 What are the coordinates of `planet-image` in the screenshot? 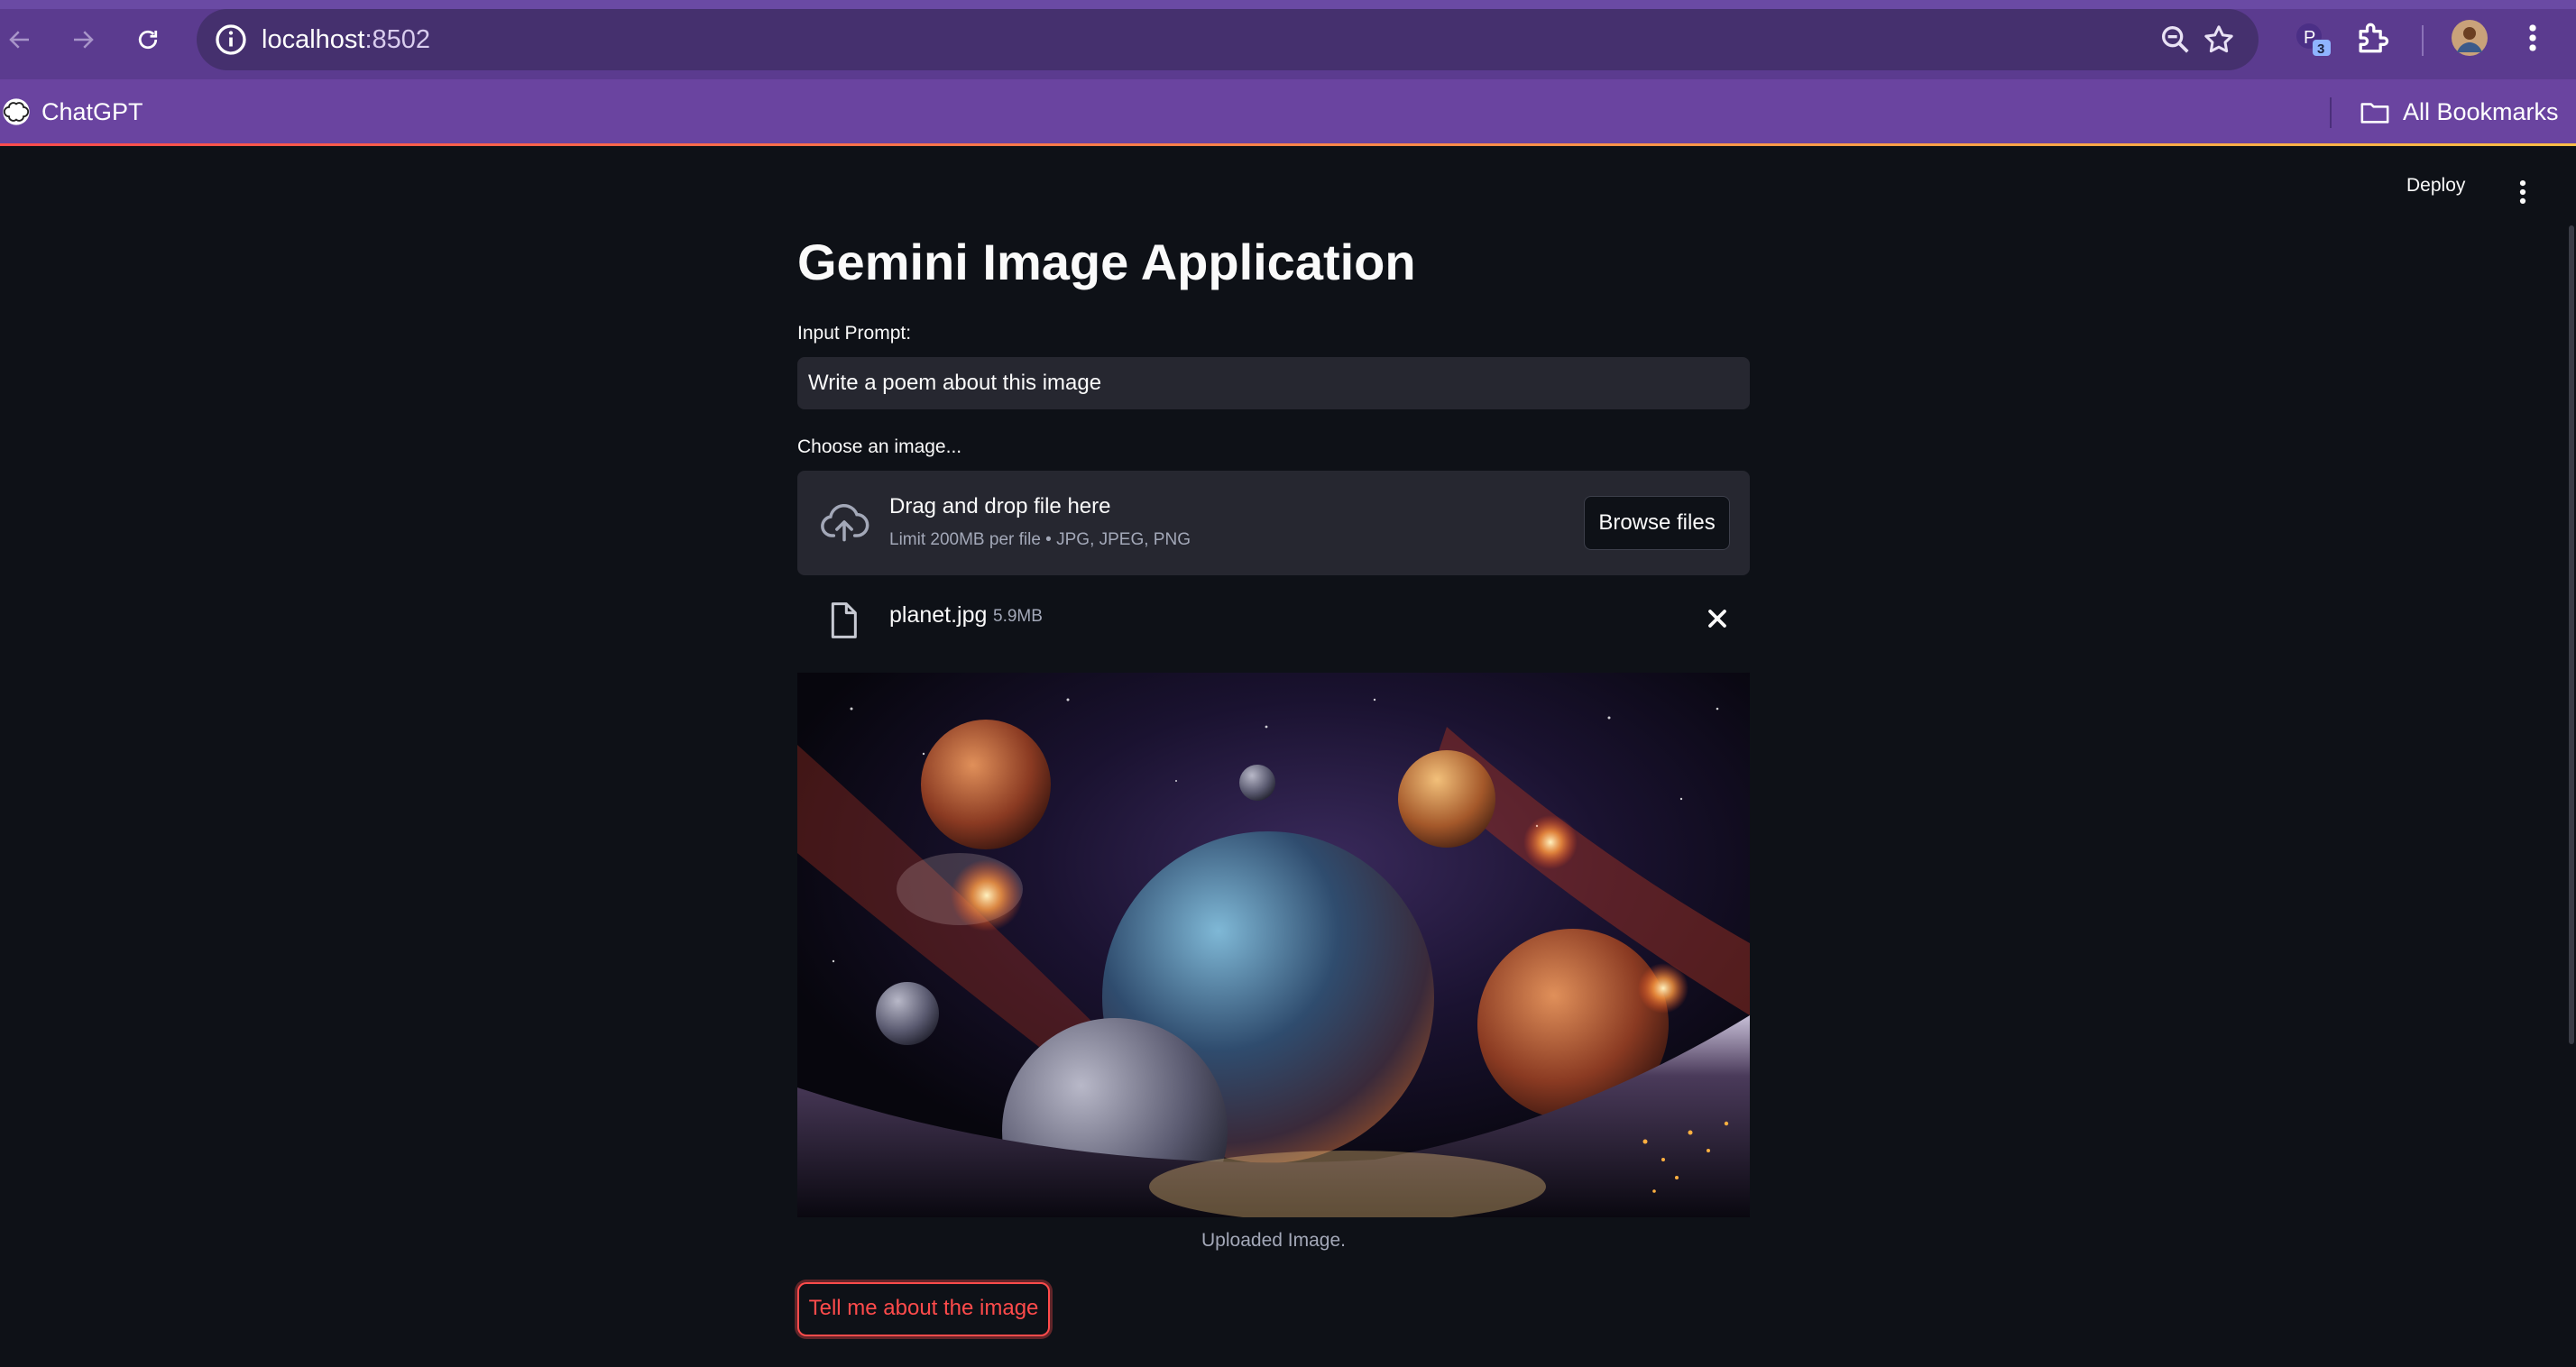 It's located at (1273, 945).